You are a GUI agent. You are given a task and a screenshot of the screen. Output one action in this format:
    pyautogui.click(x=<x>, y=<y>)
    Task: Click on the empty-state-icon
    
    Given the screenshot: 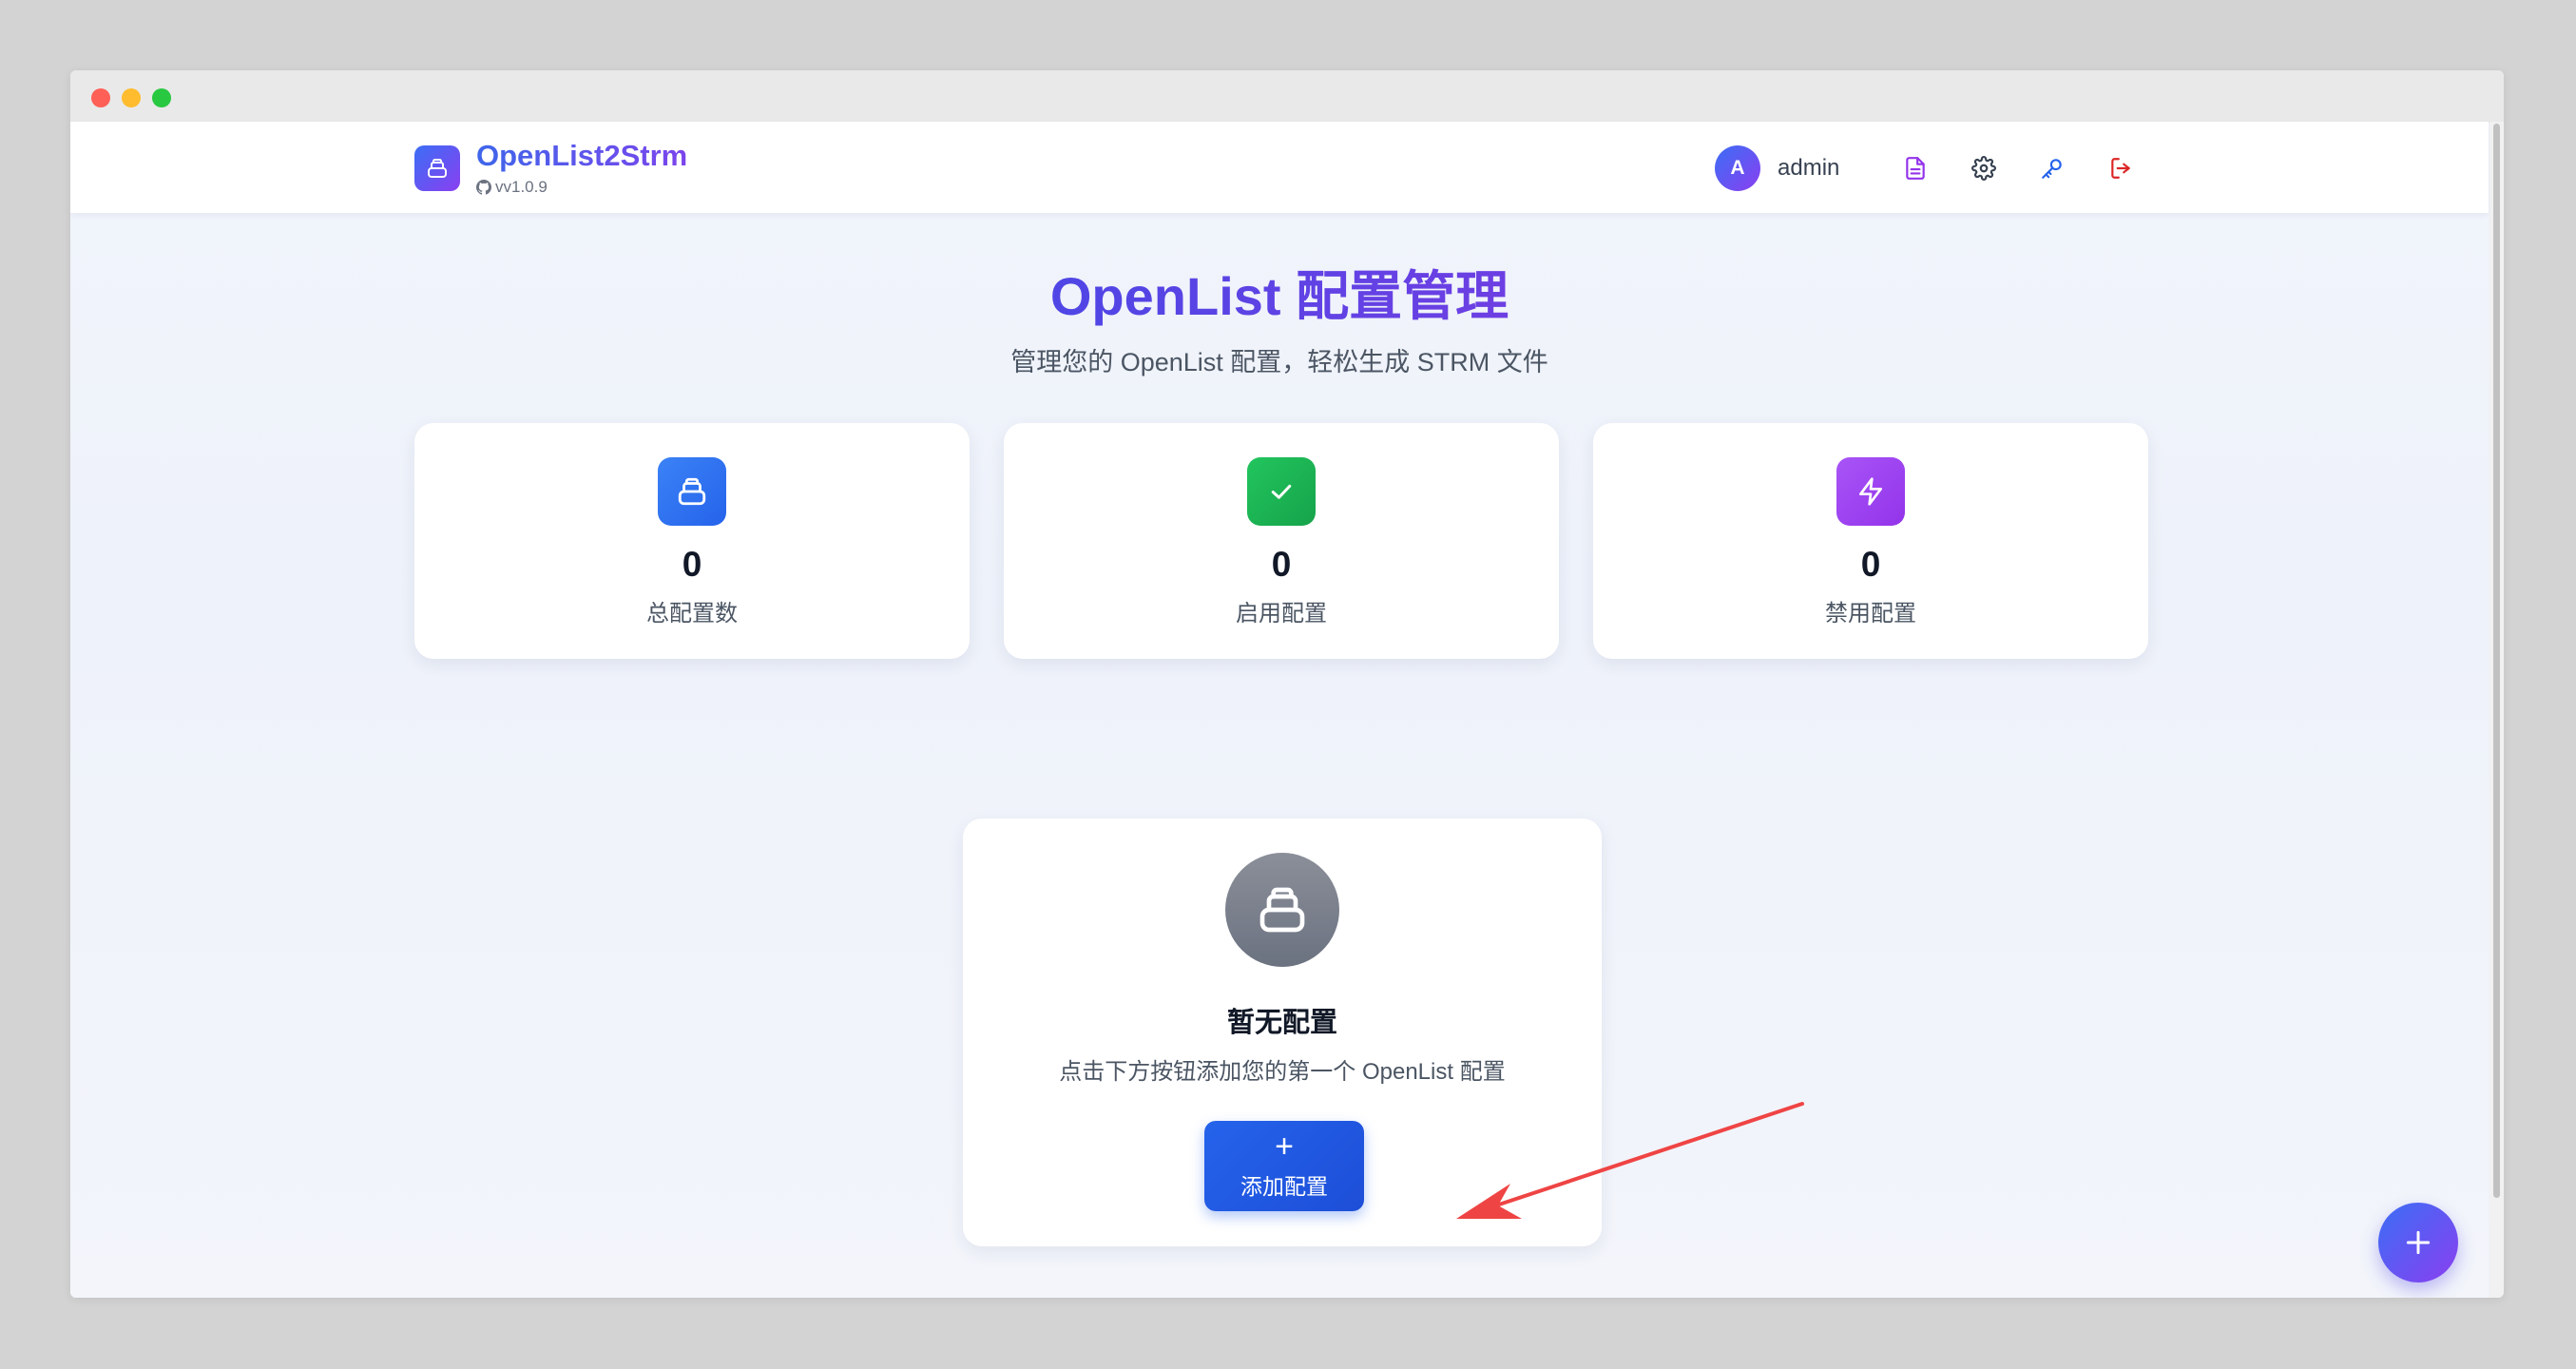 What is the action you would take?
    pyautogui.click(x=1282, y=910)
    